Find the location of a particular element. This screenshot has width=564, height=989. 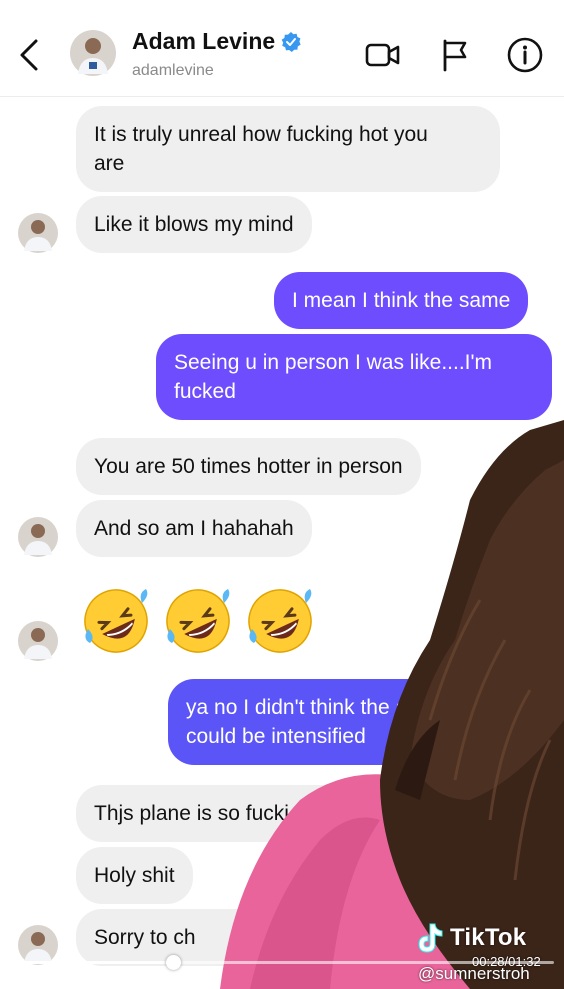

tiktok-brand-text: TikTok is located at coordinates (488, 937).